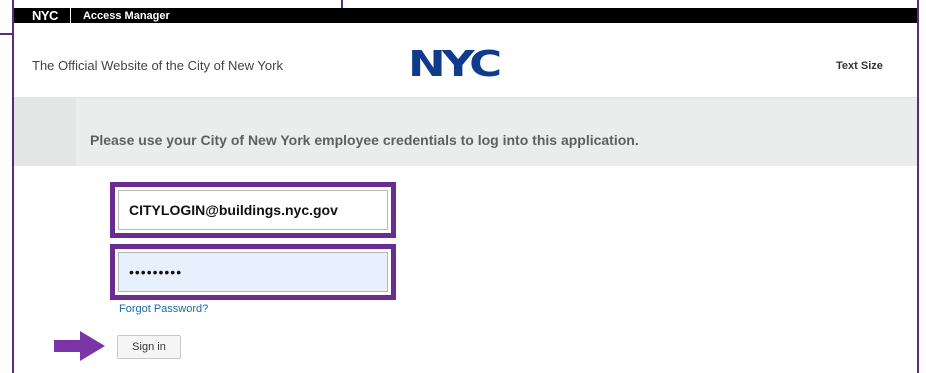  Describe the element at coordinates (859, 66) in the screenshot. I see `text-size-button: Text Size` at that location.